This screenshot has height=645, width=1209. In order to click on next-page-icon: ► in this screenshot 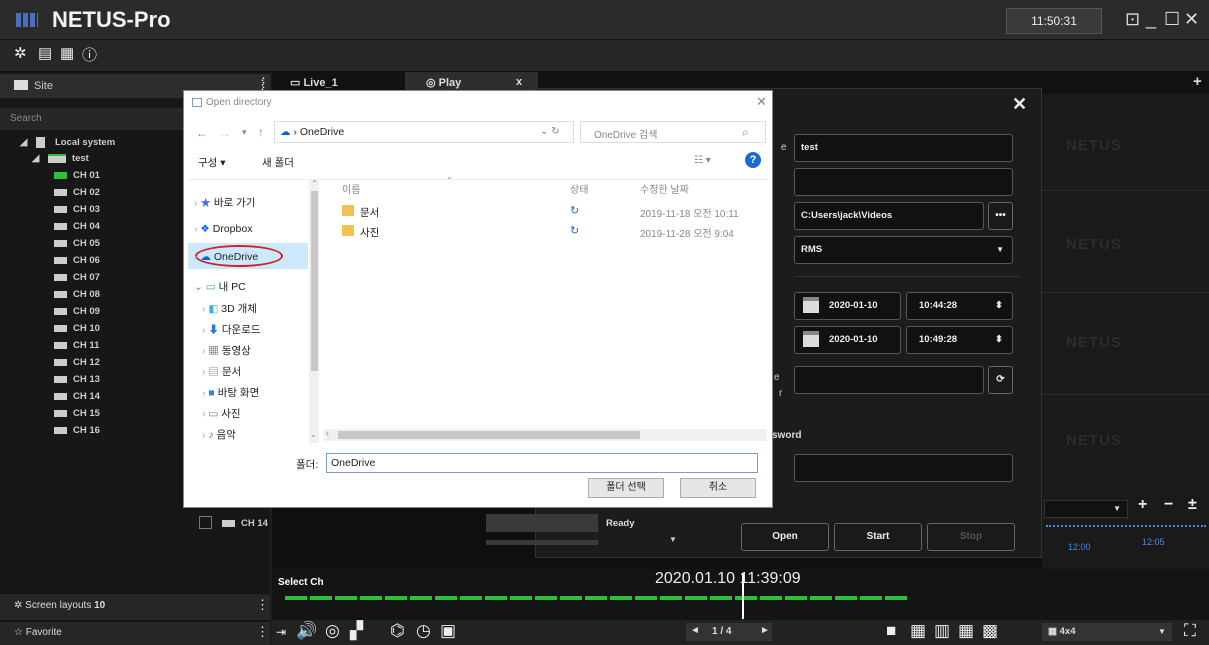, I will do `click(765, 630)`.